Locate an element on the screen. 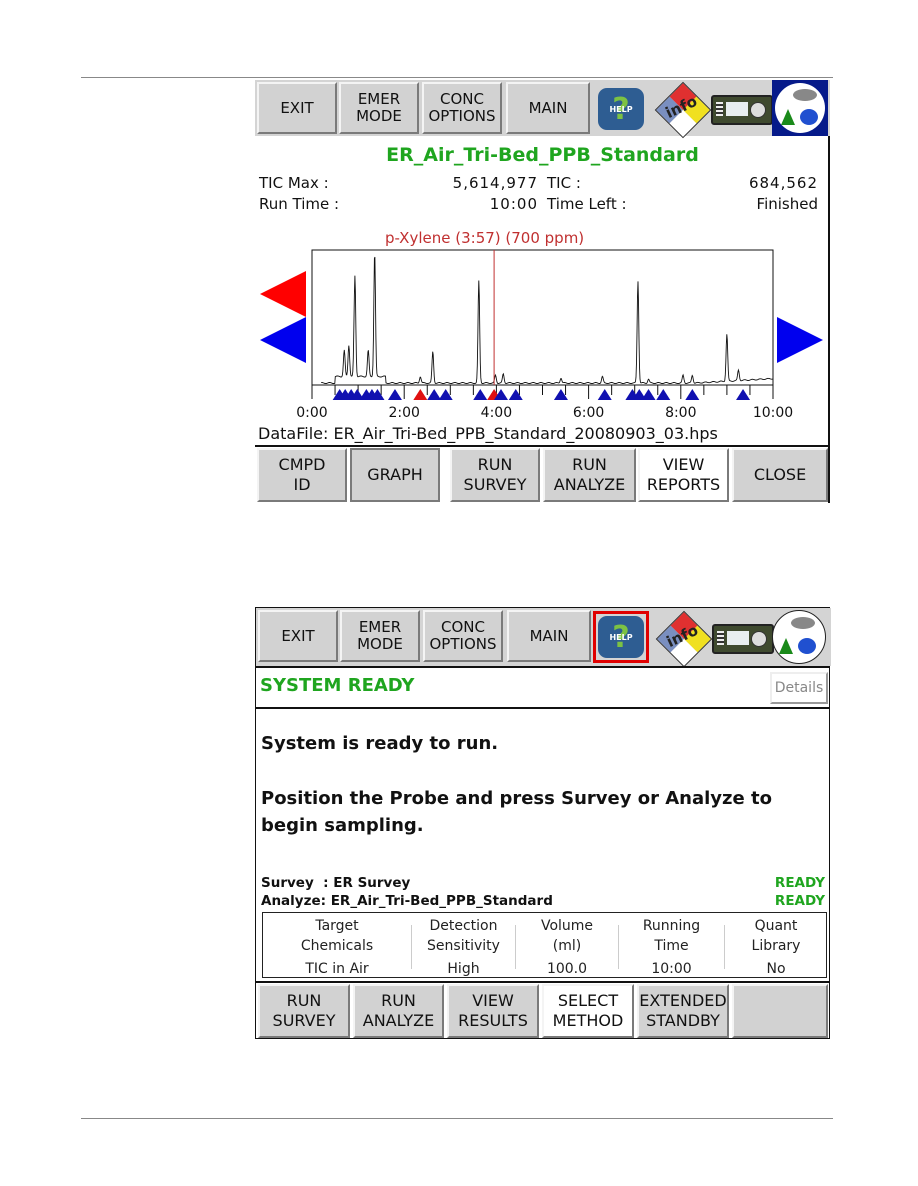 This screenshot has width=918, height=1186. x-tick-label: 0:00 is located at coordinates (311, 413).